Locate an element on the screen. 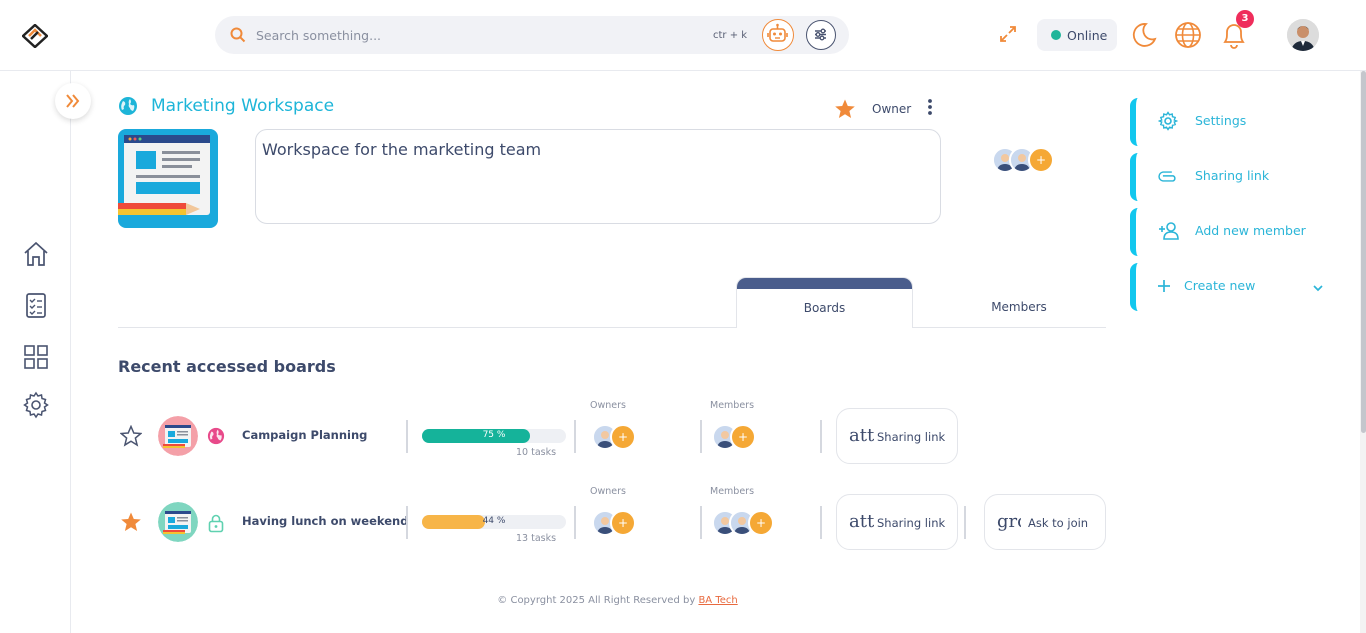  chevron-down-icon is located at coordinates (1318, 288).